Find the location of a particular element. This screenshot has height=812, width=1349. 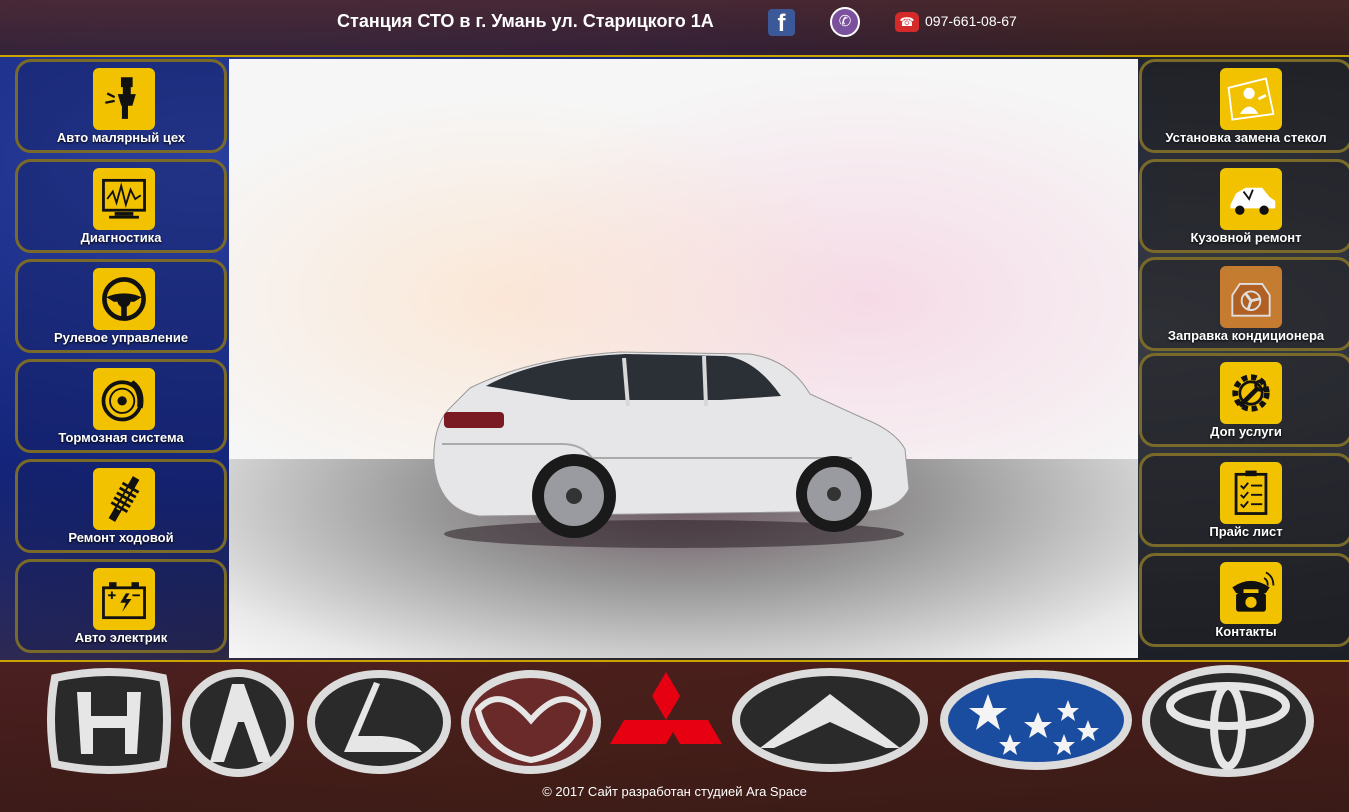

phone-number: 097-661-08-67 is located at coordinates (971, 21).